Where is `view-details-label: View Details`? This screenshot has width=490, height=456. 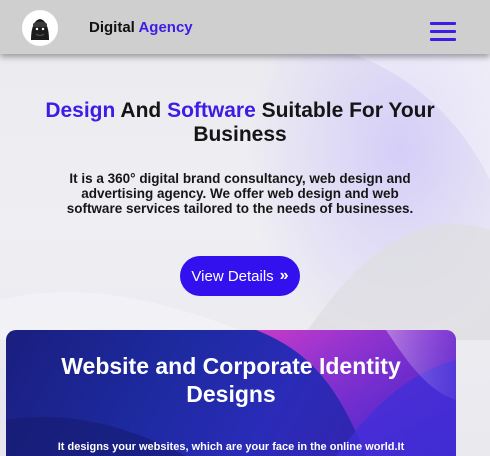 view-details-label: View Details is located at coordinates (232, 276).